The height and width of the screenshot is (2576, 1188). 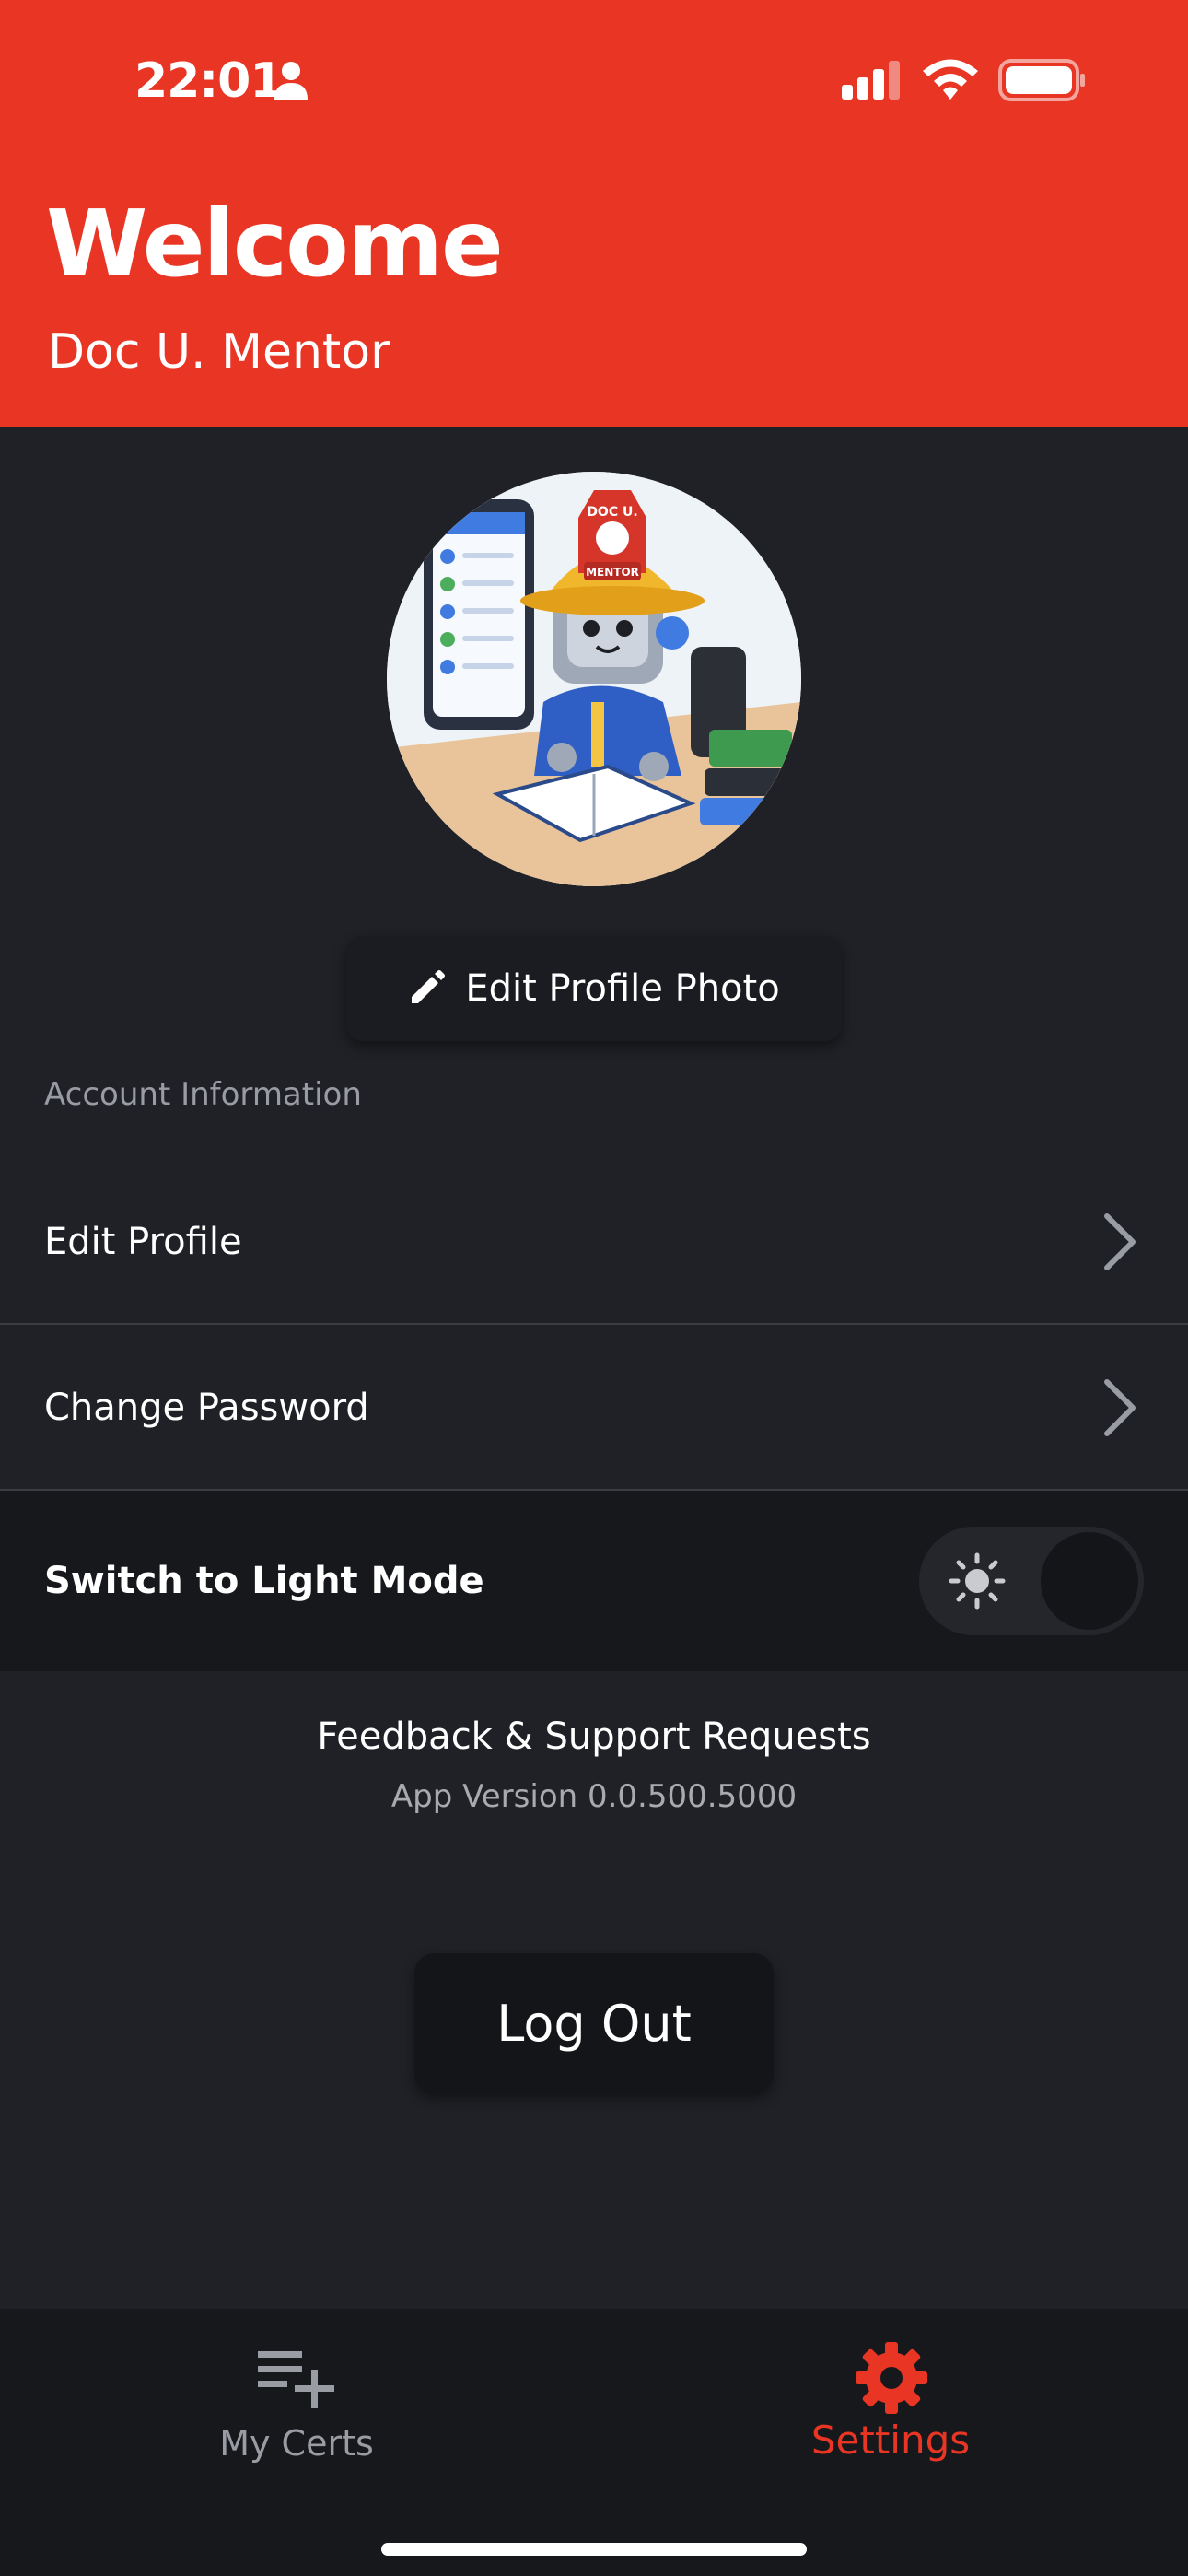 What do you see at coordinates (429, 986) in the screenshot?
I see `pencil-icon` at bounding box center [429, 986].